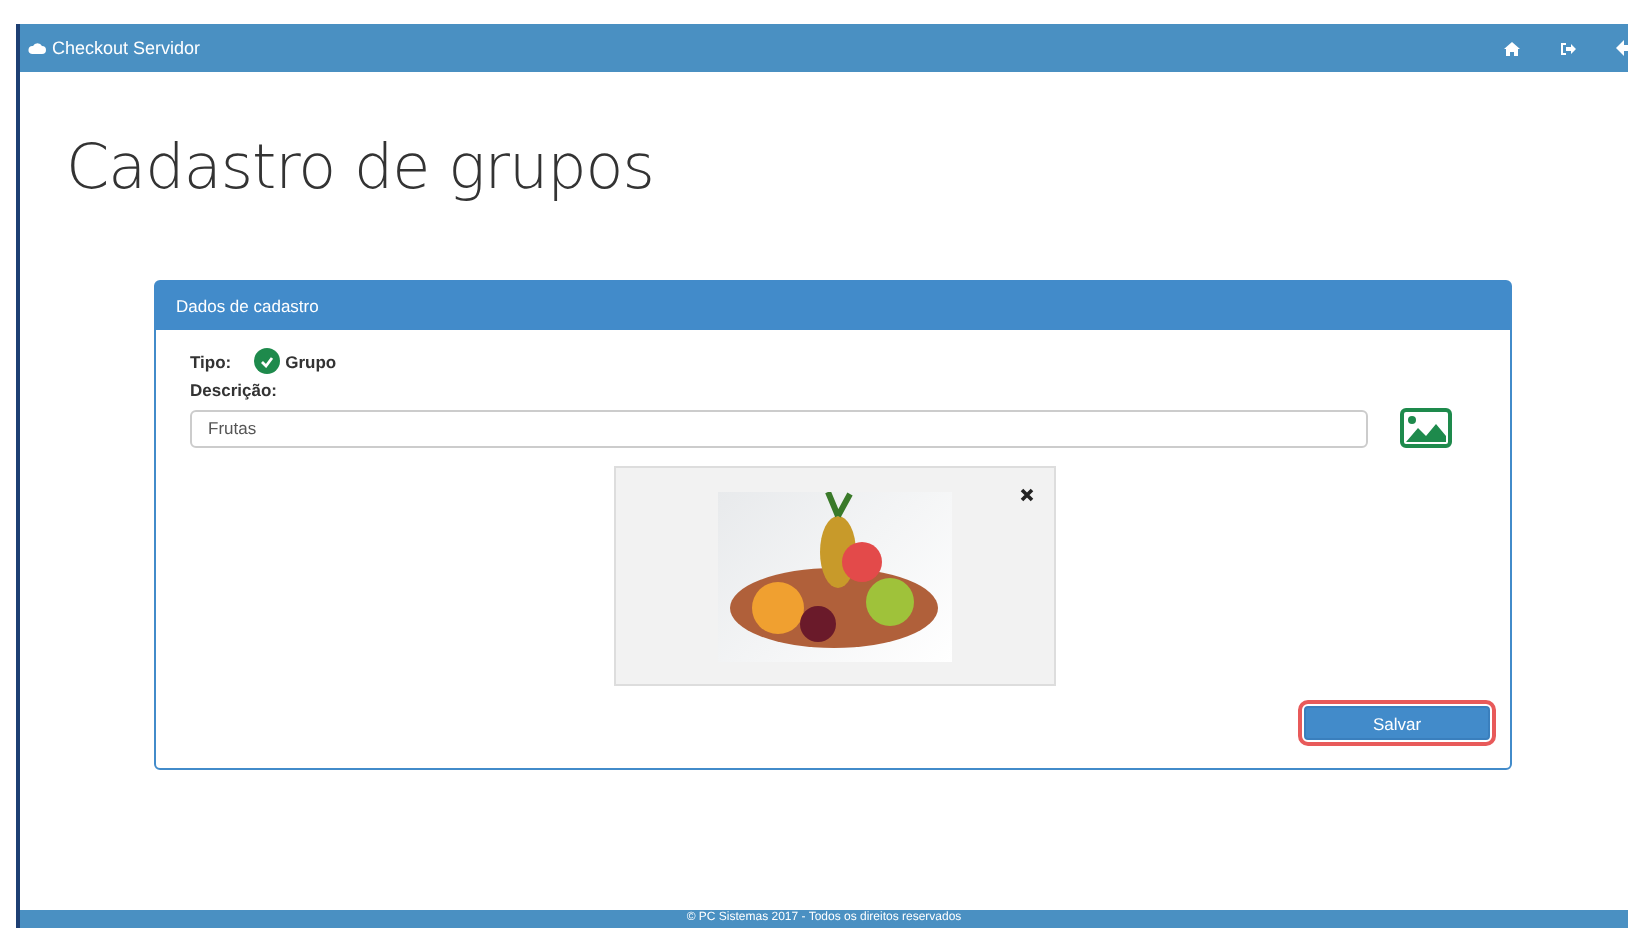  I want to click on descricao-field: Frutas, so click(779, 428).